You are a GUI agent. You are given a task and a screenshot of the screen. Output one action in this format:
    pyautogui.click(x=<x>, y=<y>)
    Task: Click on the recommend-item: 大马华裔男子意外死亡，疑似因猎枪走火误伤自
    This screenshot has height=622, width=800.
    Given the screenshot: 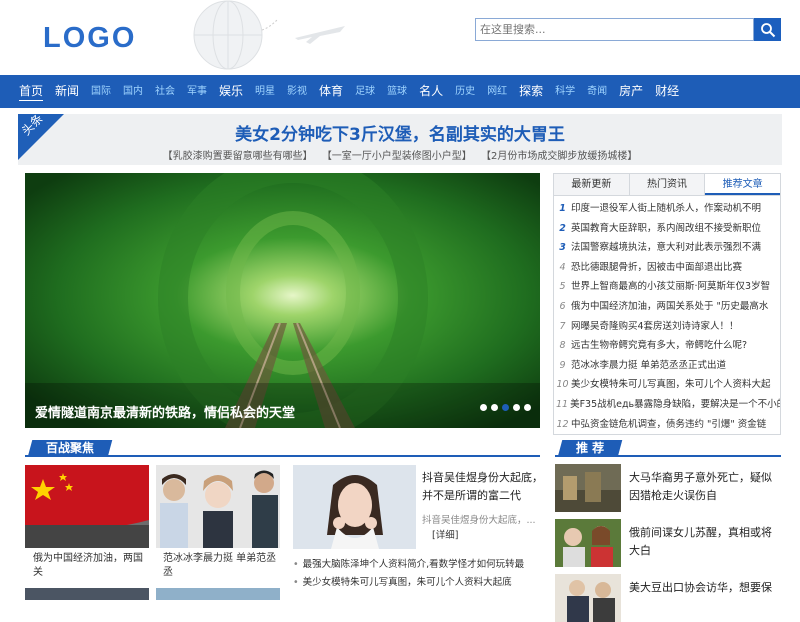 What is the action you would take?
    pyautogui.click(x=668, y=488)
    